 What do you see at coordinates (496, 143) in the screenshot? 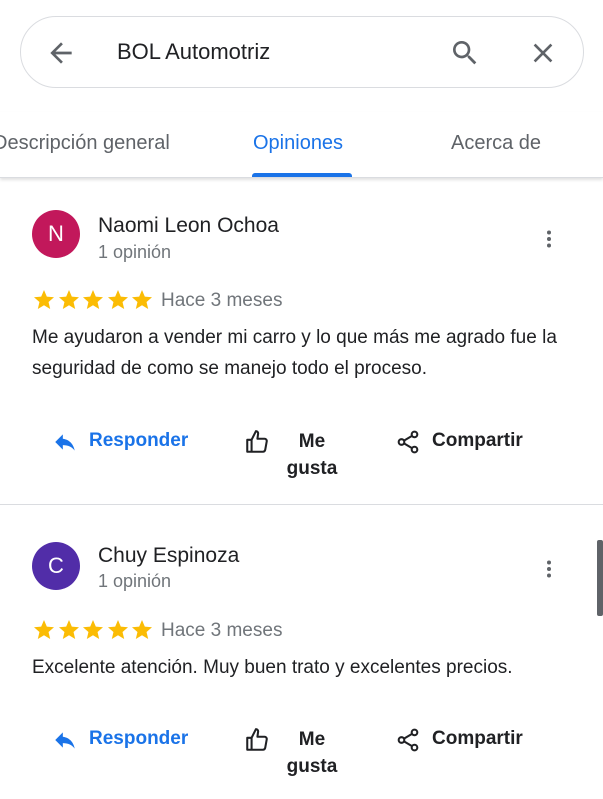
I see `tab-about: Acerca de` at bounding box center [496, 143].